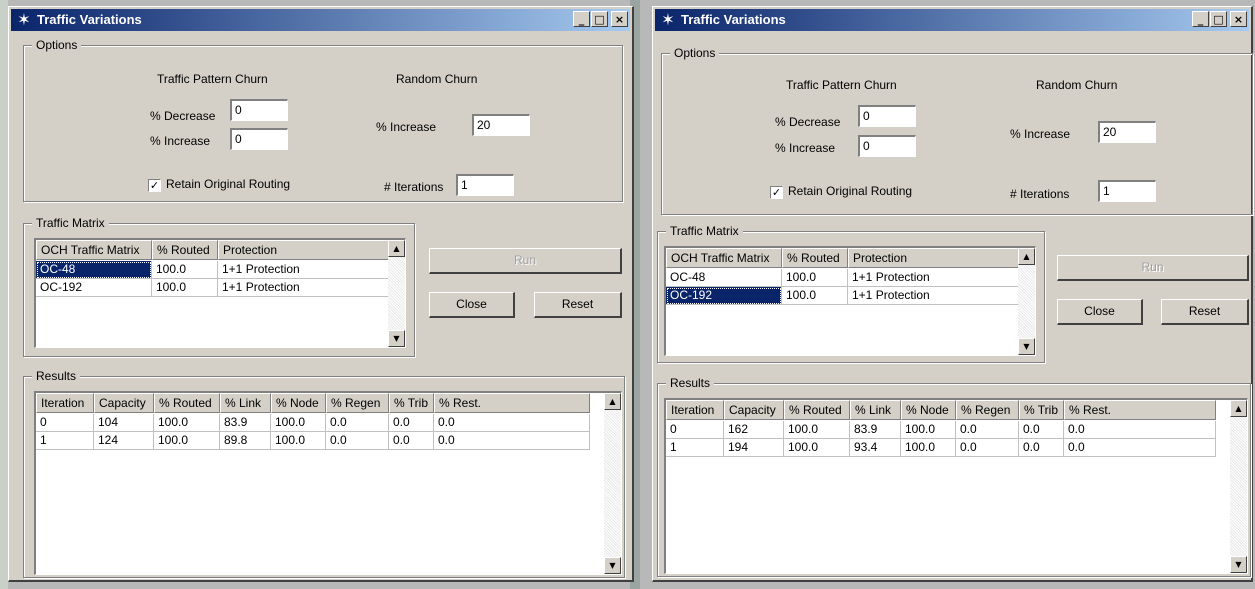 This screenshot has height=589, width=1255. What do you see at coordinates (754, 410) in the screenshot?
I see `header-capacity: Capacity` at bounding box center [754, 410].